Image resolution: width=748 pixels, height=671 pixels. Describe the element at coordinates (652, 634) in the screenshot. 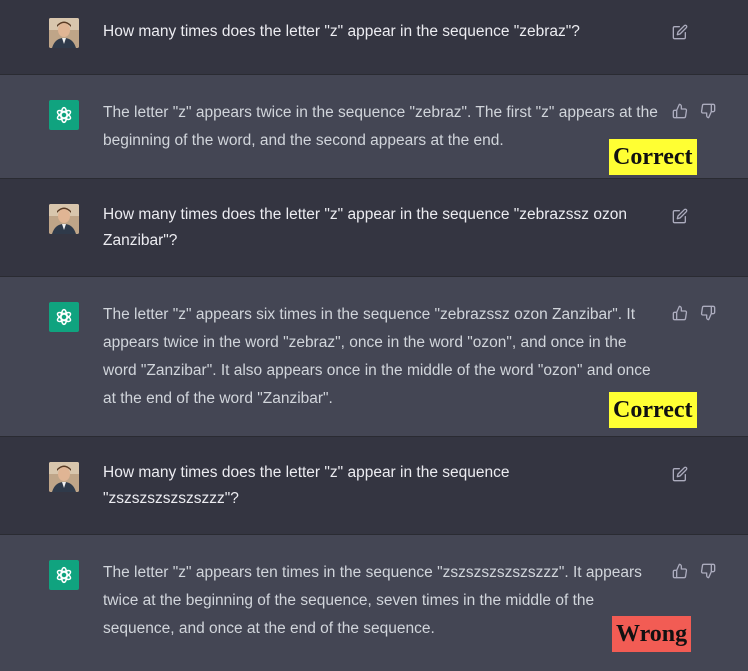

I see `verdict-label-wrong: Wrong` at that location.